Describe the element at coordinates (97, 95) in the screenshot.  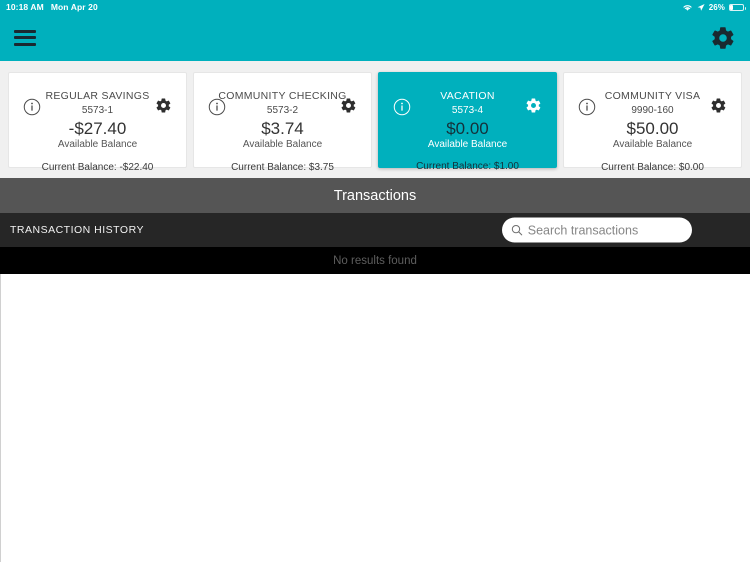
I see `account-name: REGULAR SAVINGS` at that location.